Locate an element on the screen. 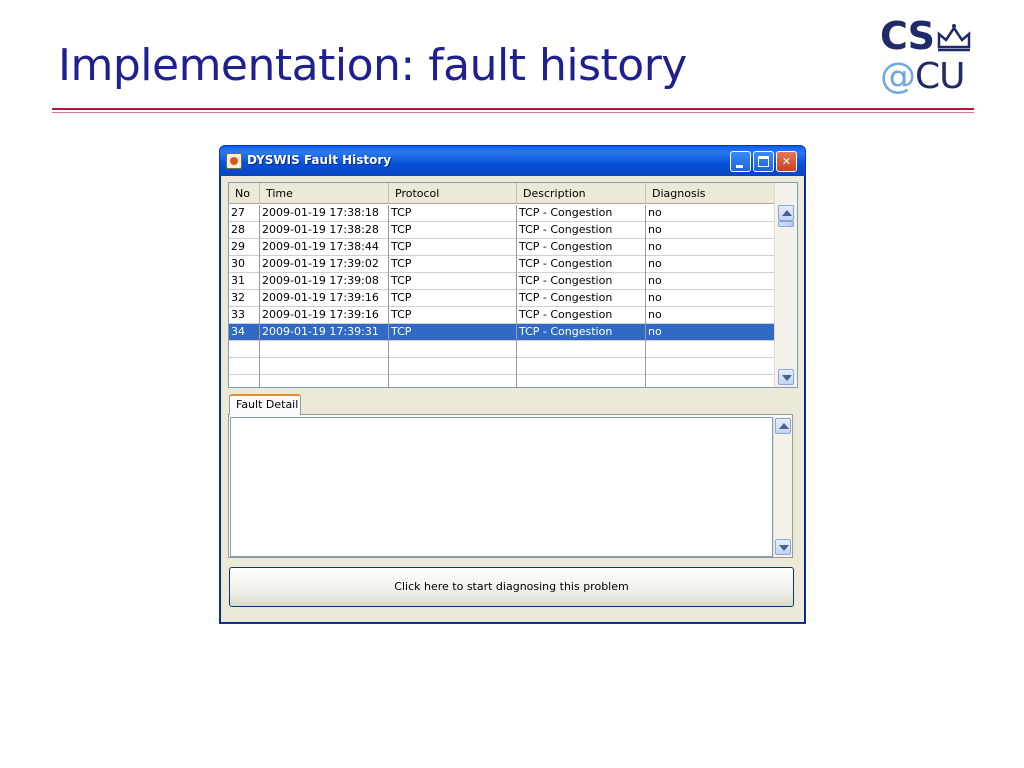 The height and width of the screenshot is (768, 1024). column-header-protocol: Protocol is located at coordinates (453, 193).